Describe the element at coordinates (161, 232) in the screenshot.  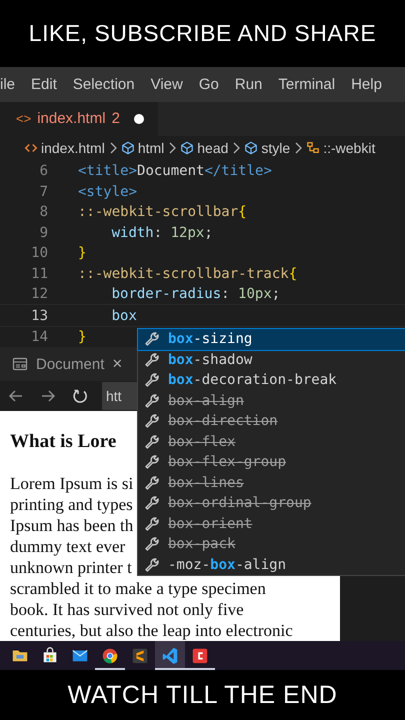
I see `code-line: width: 12px;` at that location.